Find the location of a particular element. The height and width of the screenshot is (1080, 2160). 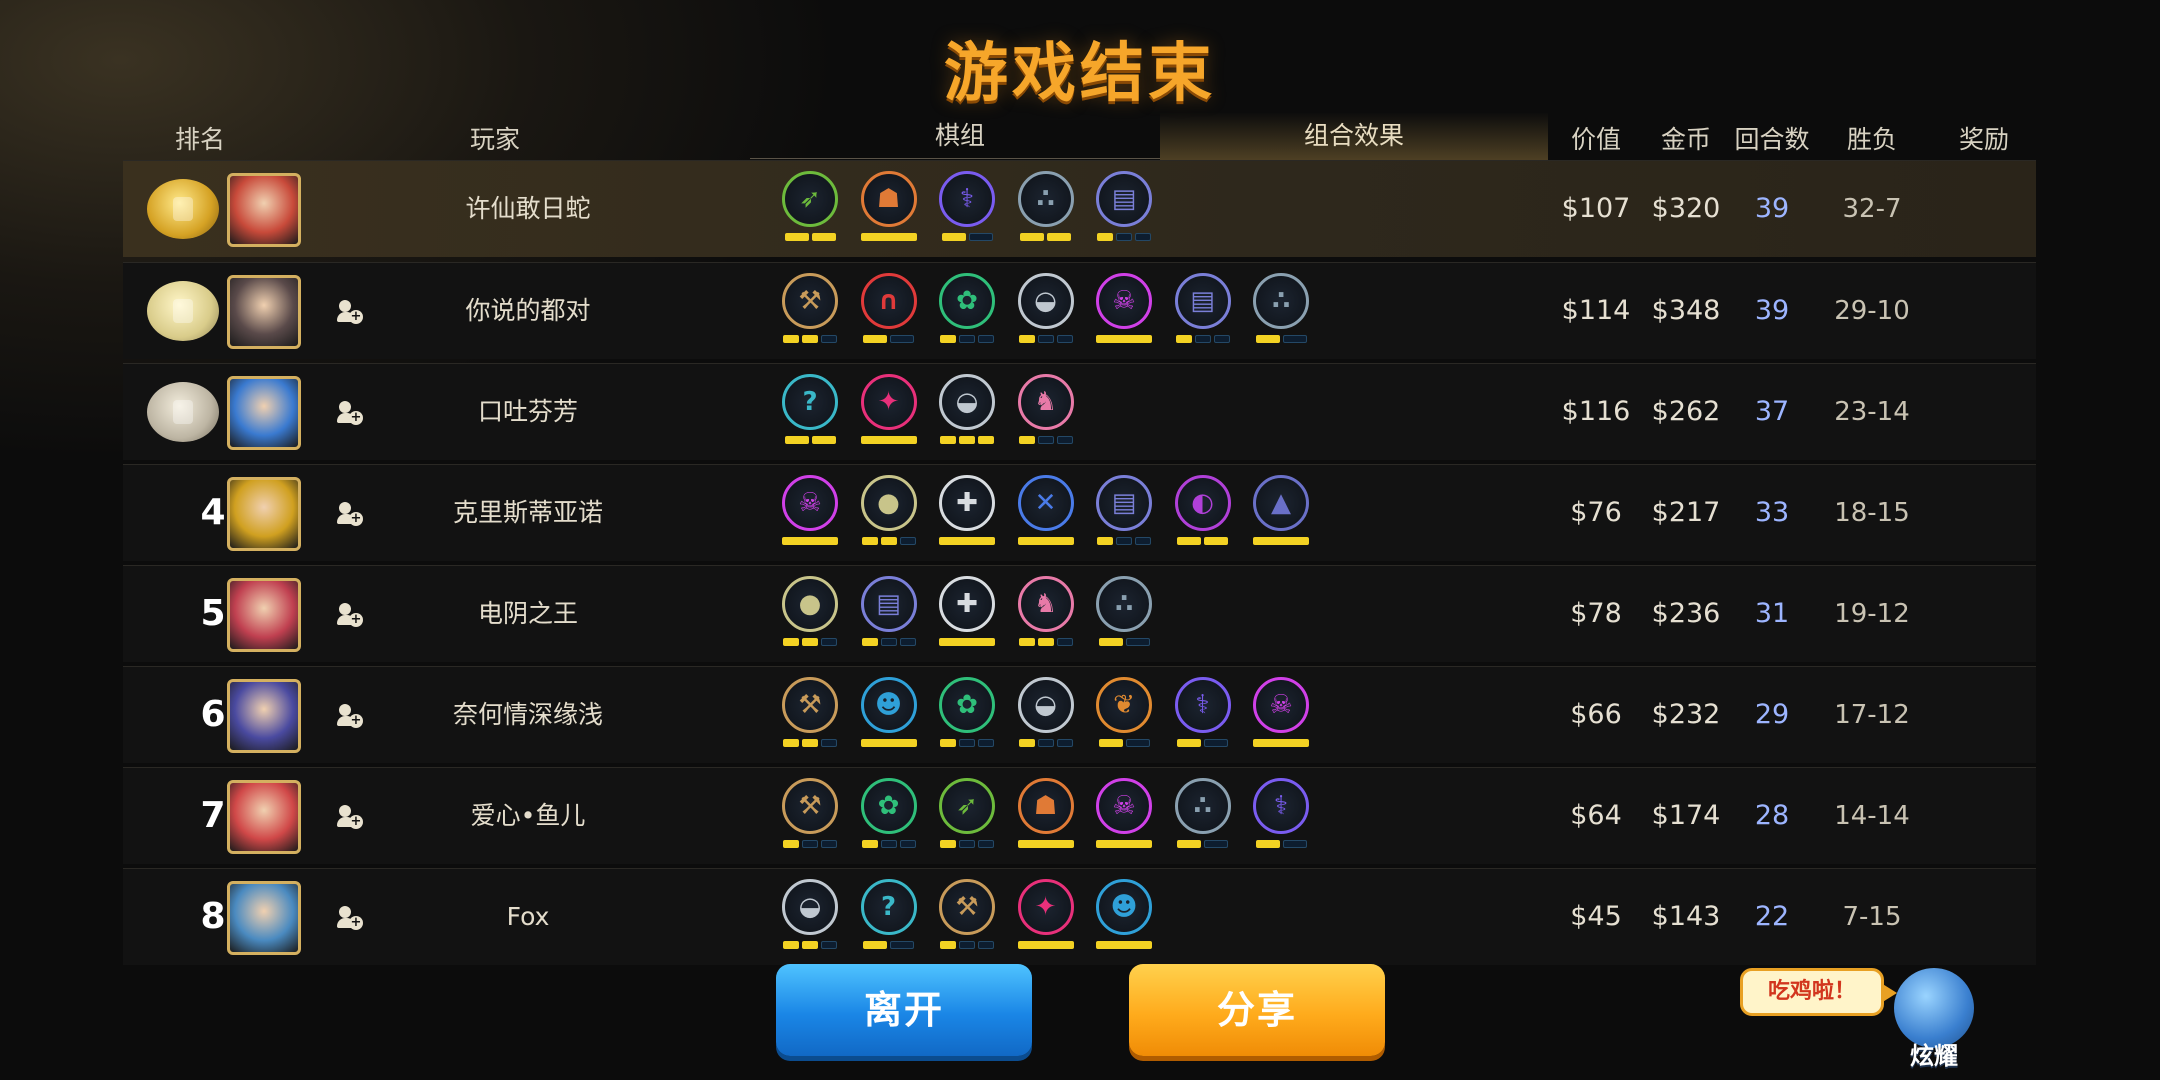

player-name: 口吐芬芳 is located at coordinates (527, 411).